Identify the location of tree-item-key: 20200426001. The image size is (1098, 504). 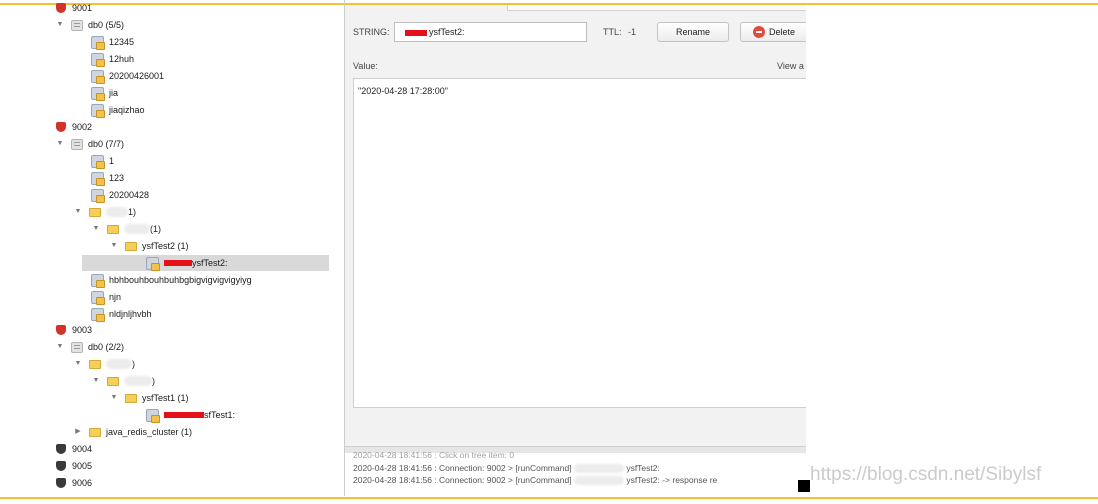
(172, 76).